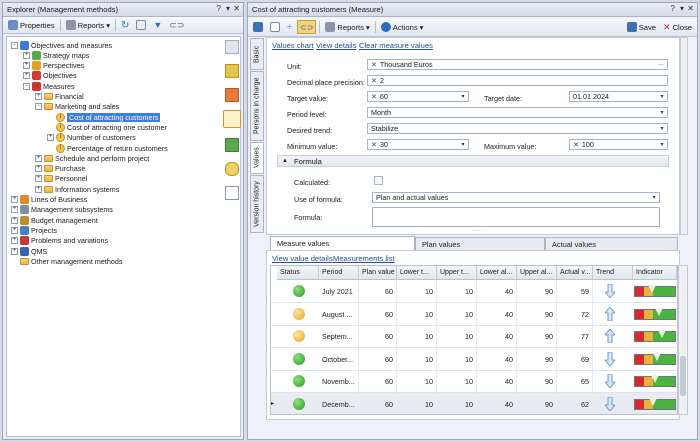 This screenshot has height=442, width=700. What do you see at coordinates (655, 273) in the screenshot?
I see `column-header: Indicator` at bounding box center [655, 273].